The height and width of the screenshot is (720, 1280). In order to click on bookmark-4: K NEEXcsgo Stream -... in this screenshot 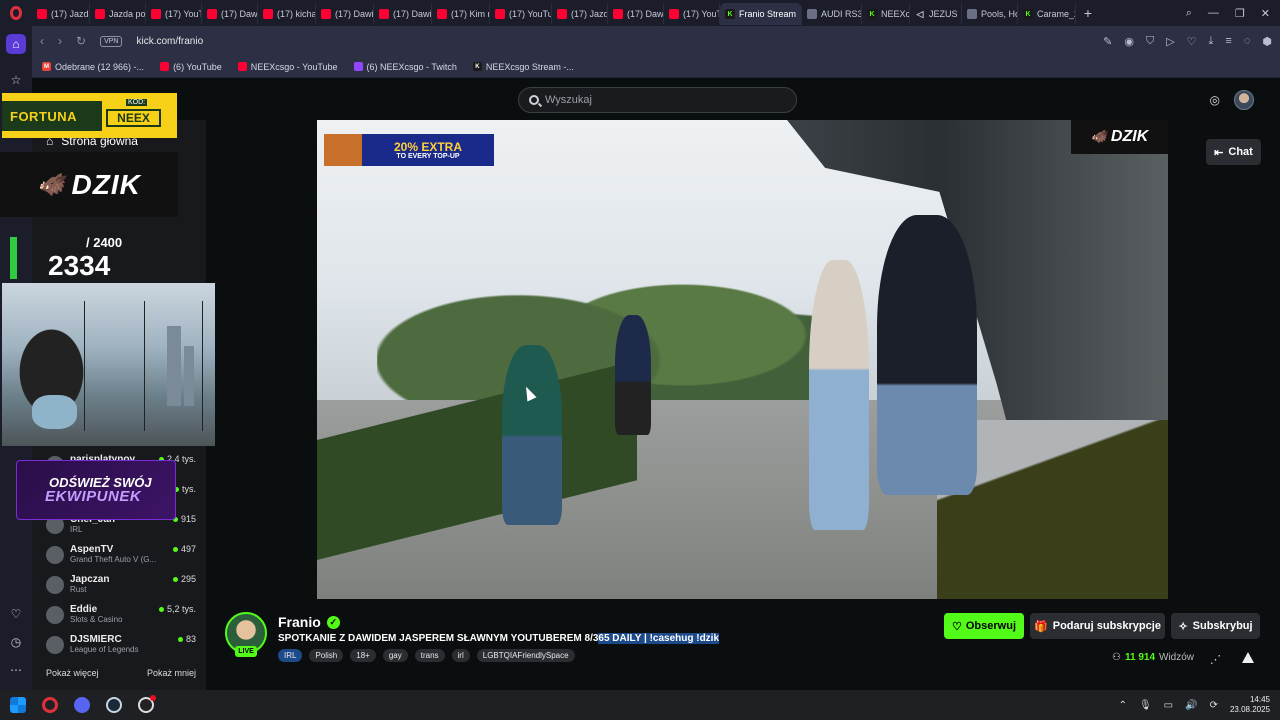, I will do `click(523, 67)`.